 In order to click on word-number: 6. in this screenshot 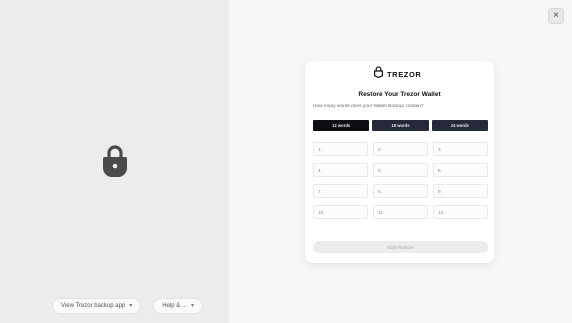, I will do `click(440, 170)`.